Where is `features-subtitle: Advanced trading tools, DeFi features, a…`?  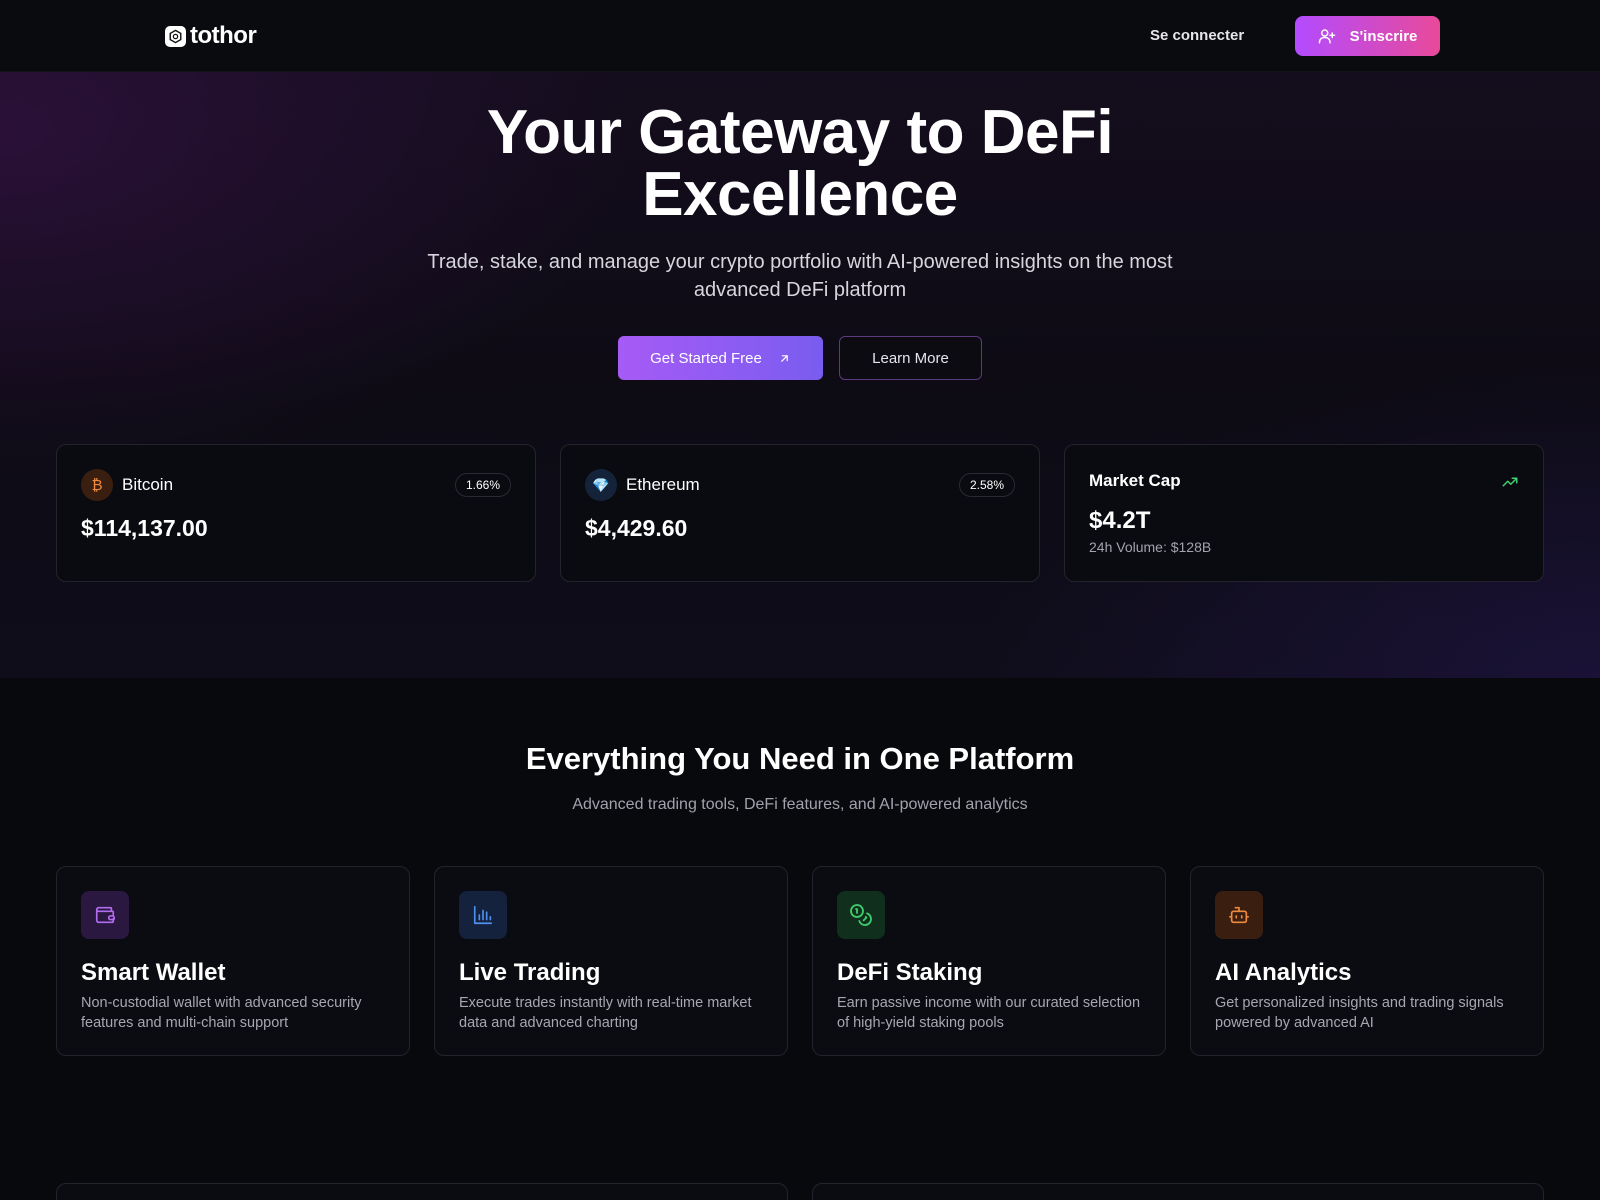 features-subtitle: Advanced trading tools, DeFi features, a… is located at coordinates (800, 804).